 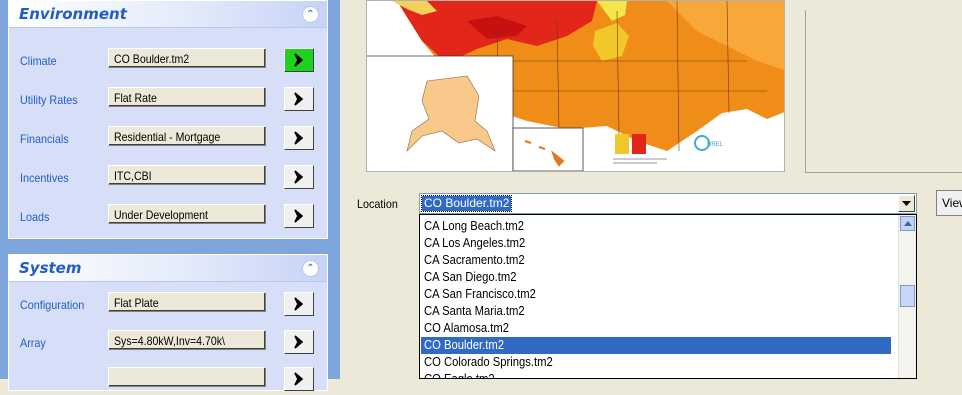 I want to click on array-arrow-button, so click(x=299, y=342).